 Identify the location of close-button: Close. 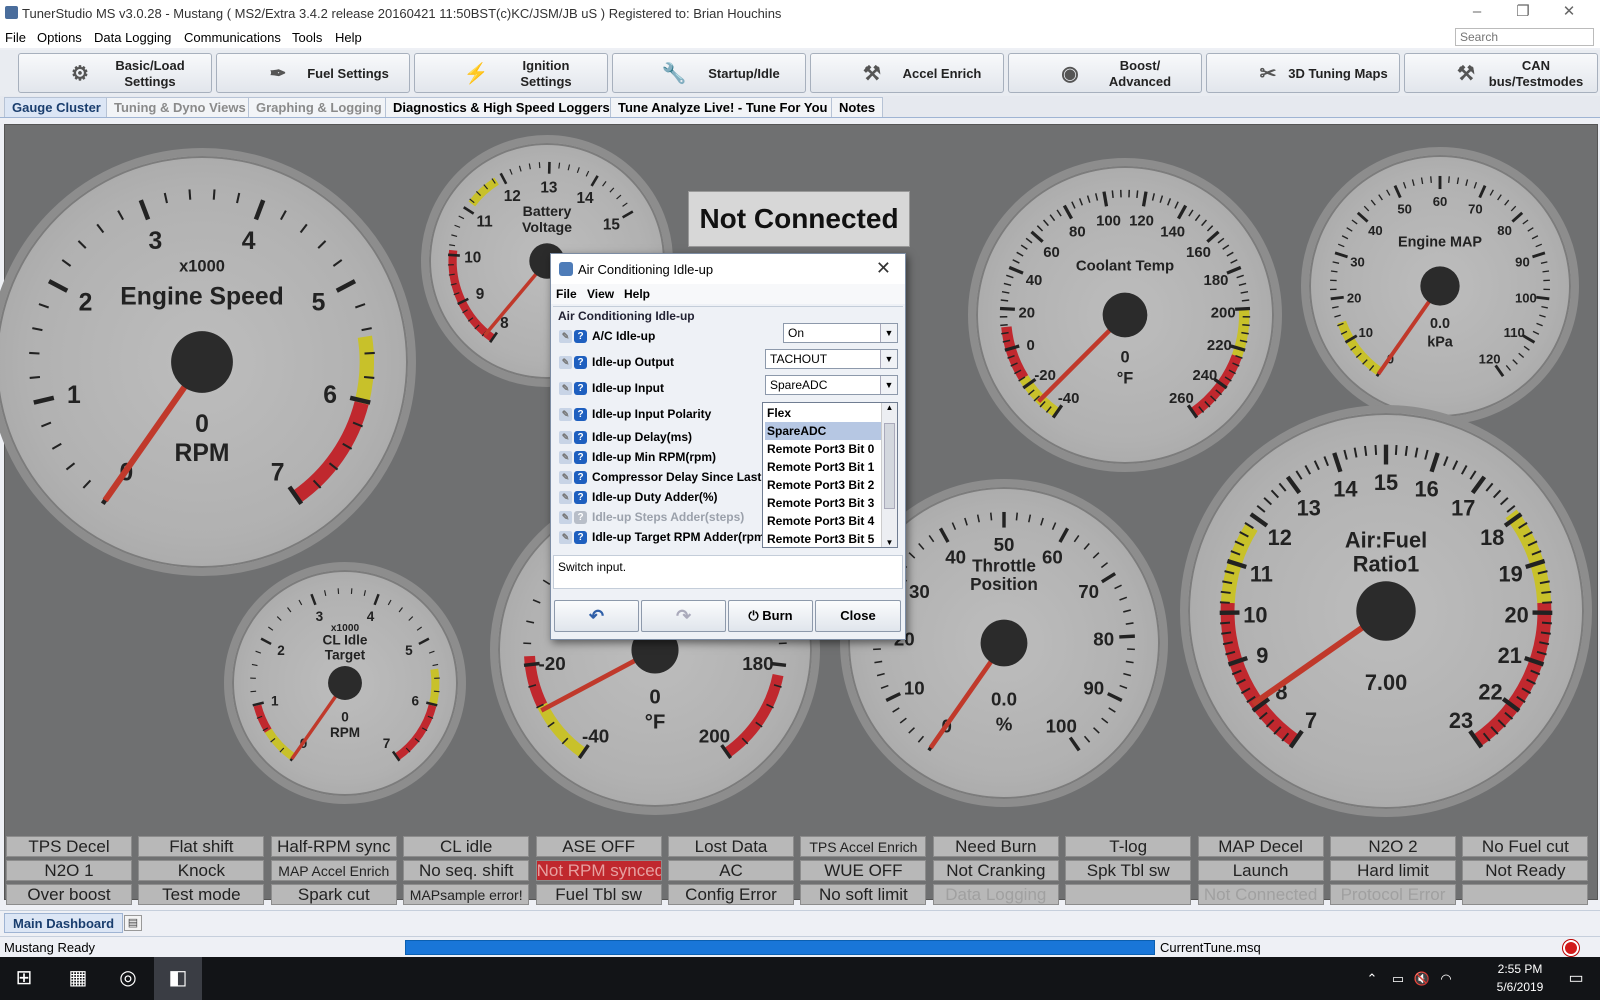
(858, 616).